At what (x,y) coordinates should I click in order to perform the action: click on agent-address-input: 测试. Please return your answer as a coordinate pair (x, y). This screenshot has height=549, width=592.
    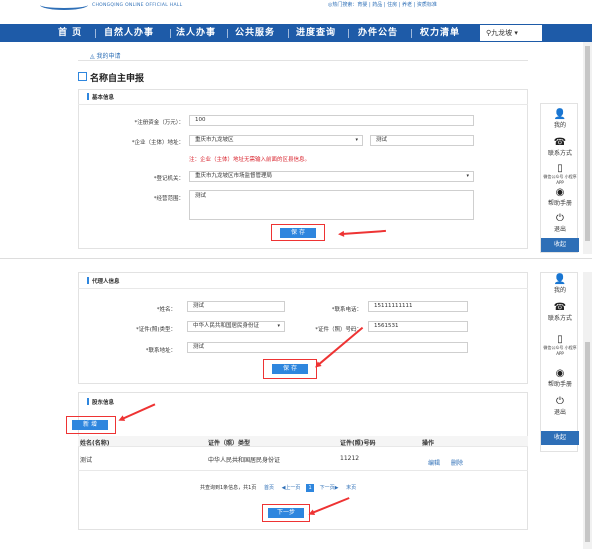
    Looking at the image, I should click on (327, 347).